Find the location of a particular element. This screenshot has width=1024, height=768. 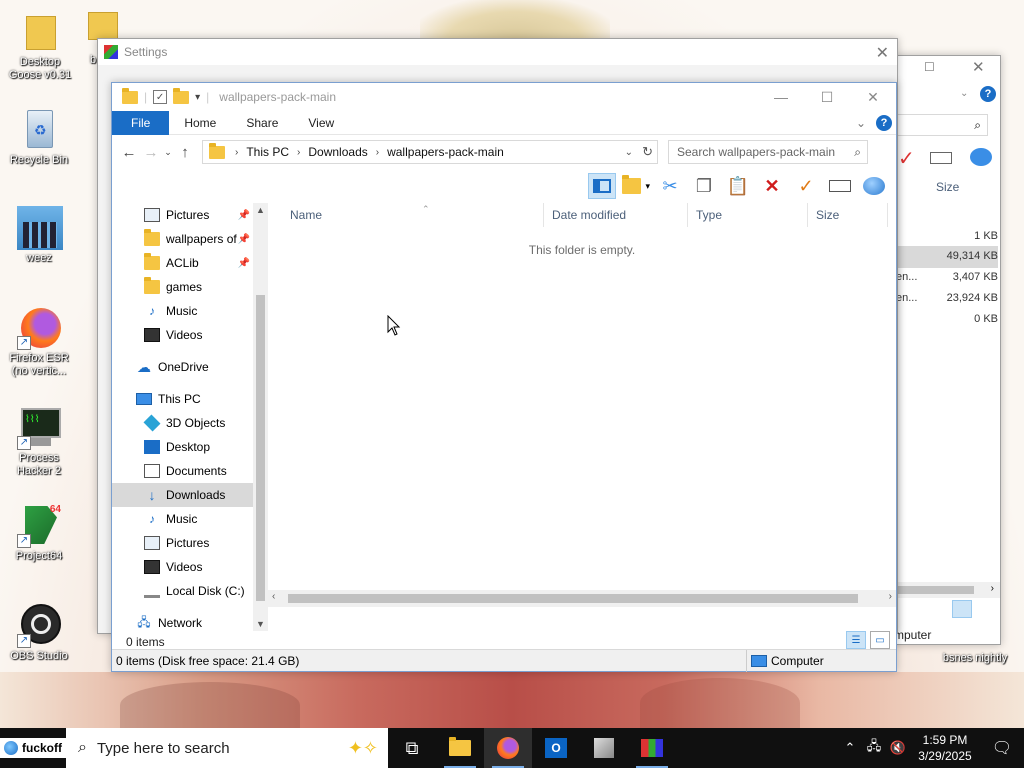

nav-item-documents: Documents is located at coordinates (183, 471).